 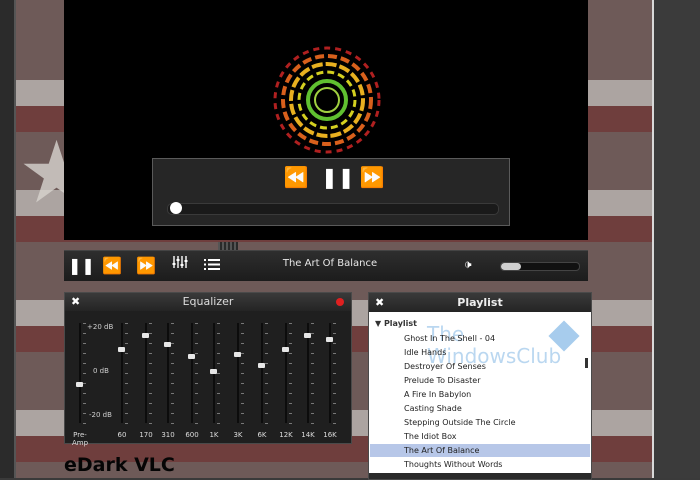 I want to click on playlist-root-label: Playlist, so click(x=400, y=323).